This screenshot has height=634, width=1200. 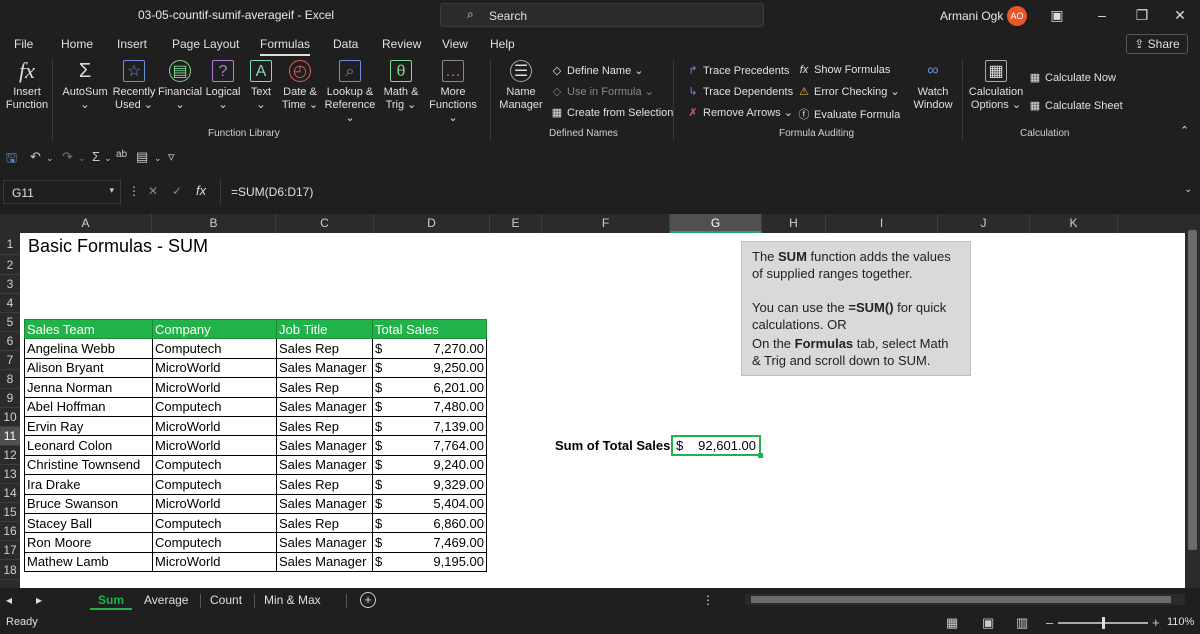 What do you see at coordinates (285, 46) in the screenshot?
I see `tab-formulas: Formulas` at bounding box center [285, 46].